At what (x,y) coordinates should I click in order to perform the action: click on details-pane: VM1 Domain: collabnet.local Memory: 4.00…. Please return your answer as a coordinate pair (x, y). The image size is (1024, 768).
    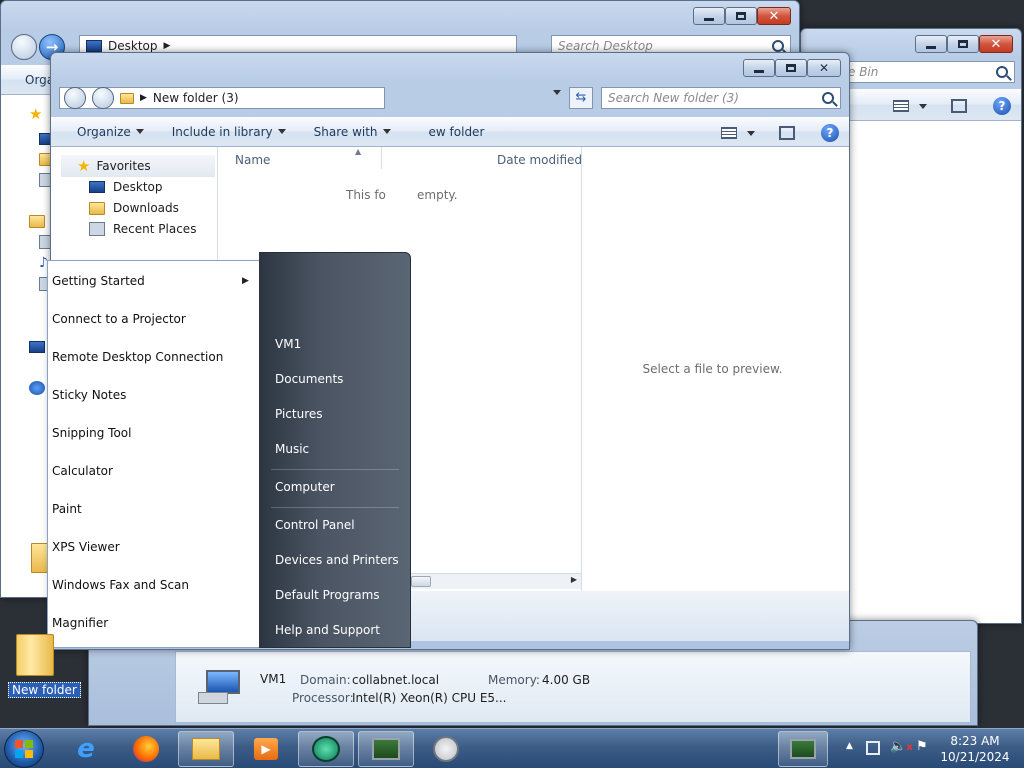
    Looking at the image, I should click on (573, 687).